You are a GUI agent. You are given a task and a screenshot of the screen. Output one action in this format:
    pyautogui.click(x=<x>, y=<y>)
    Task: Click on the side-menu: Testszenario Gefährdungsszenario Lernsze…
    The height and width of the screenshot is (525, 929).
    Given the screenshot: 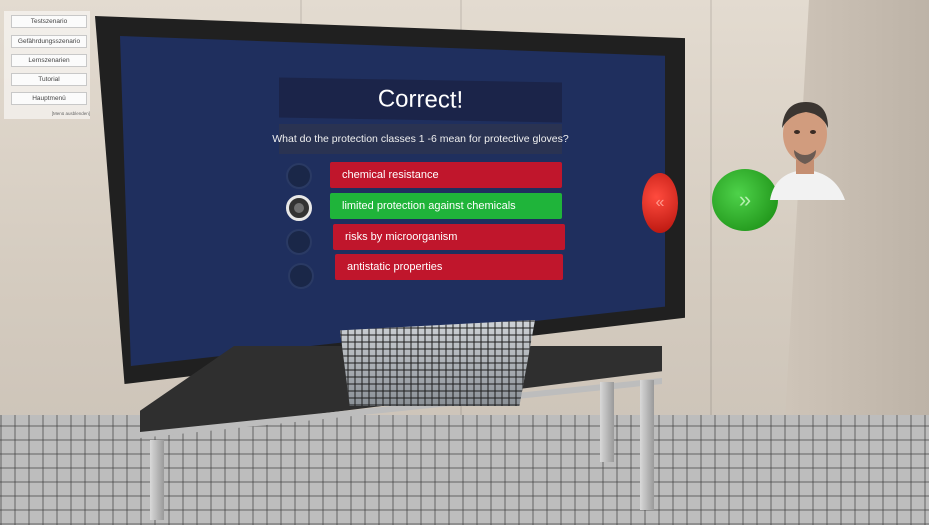 What is the action you would take?
    pyautogui.click(x=47, y=65)
    